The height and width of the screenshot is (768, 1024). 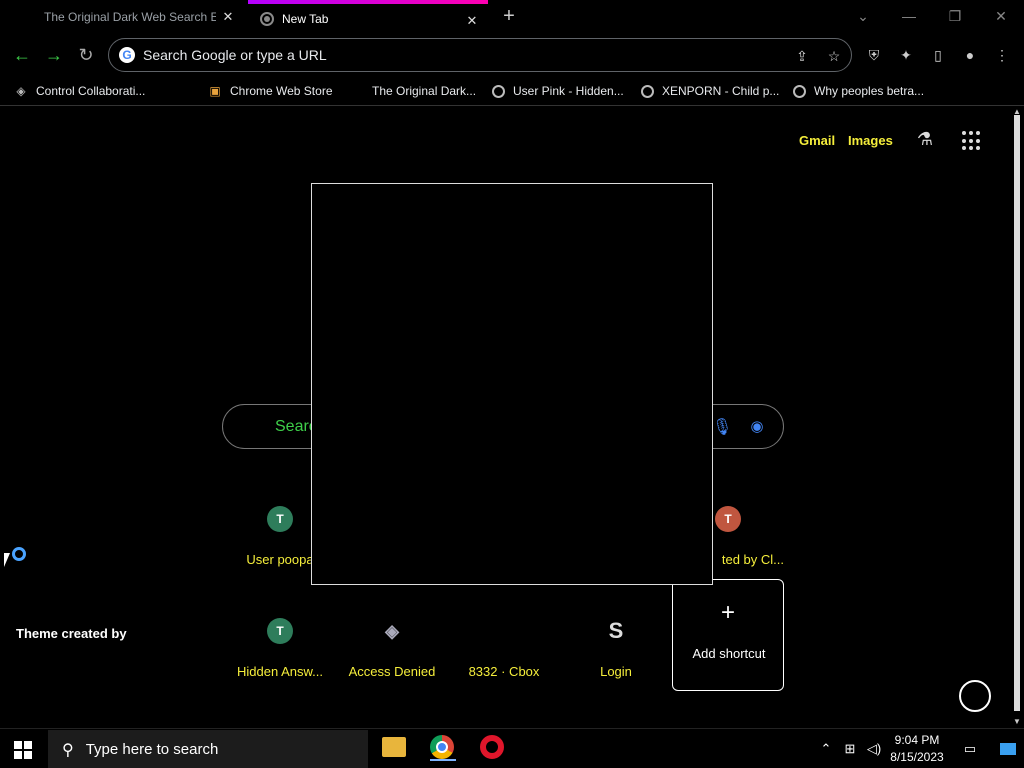 I want to click on scroll-down-icon: ▼, so click(x=1017, y=721).